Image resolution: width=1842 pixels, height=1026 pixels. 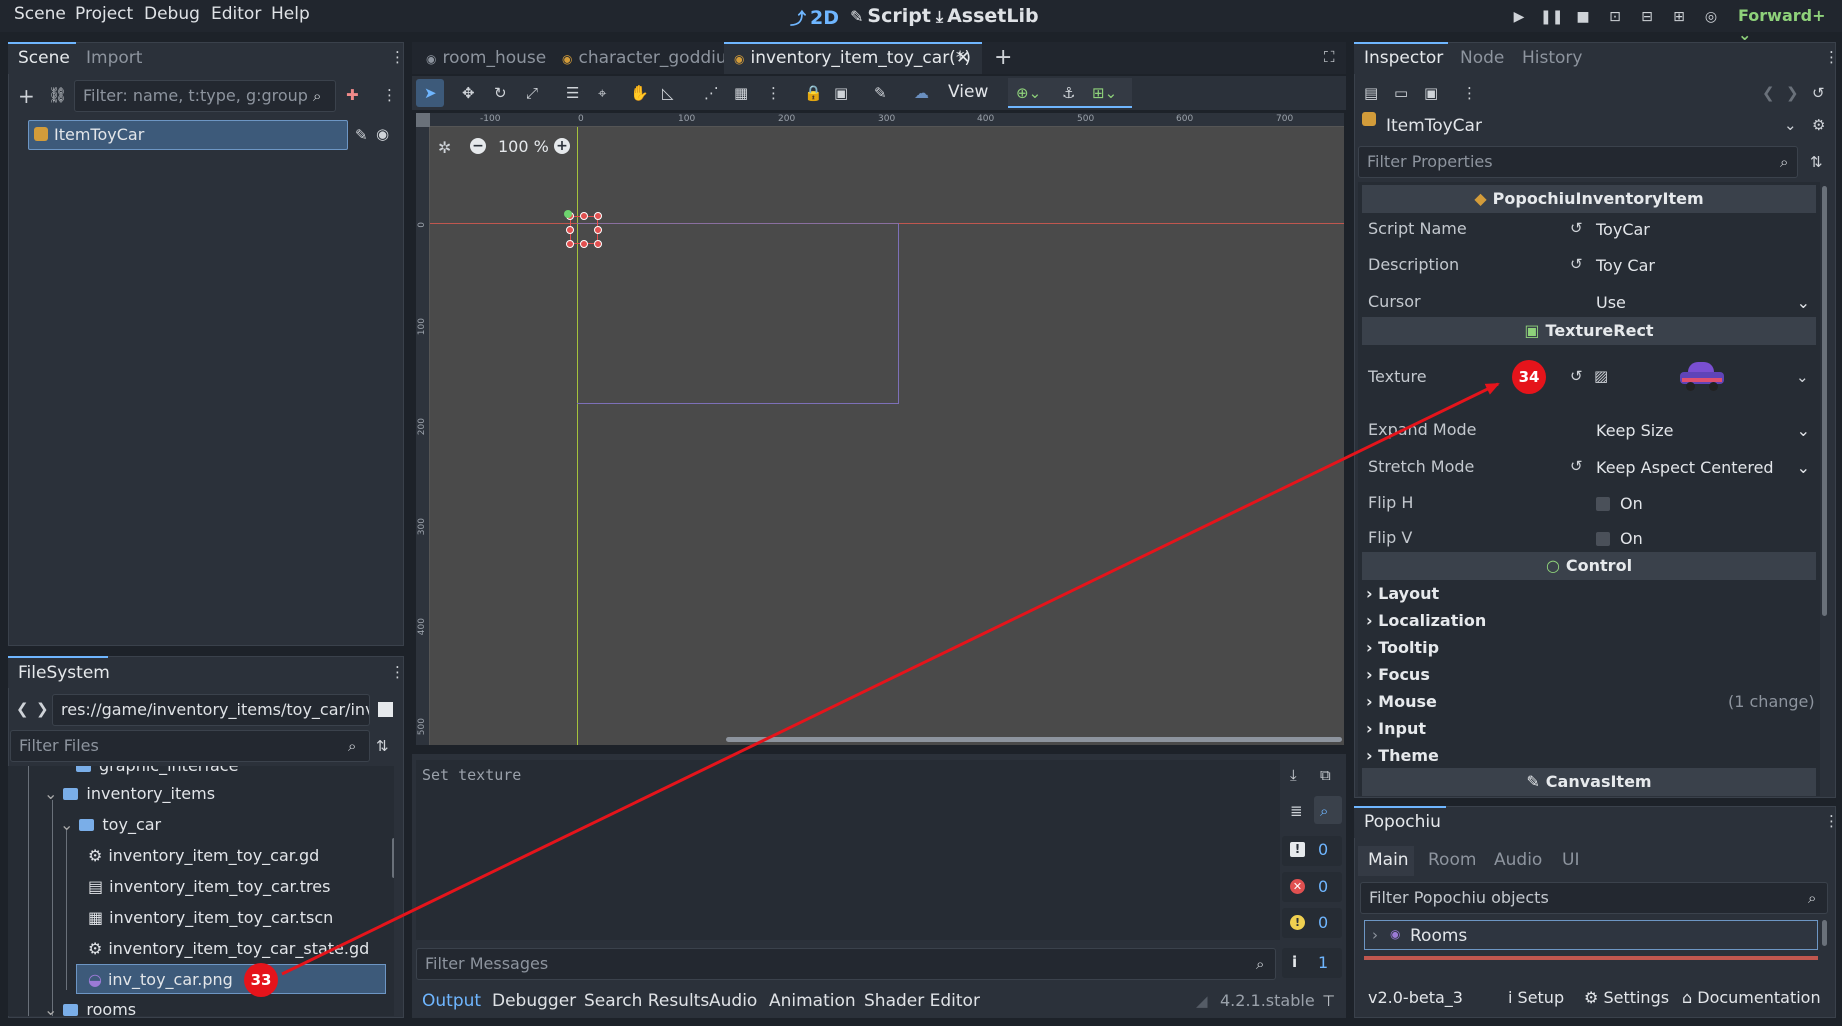 I want to click on filter-messages-input: Filter Messages, so click(x=846, y=964).